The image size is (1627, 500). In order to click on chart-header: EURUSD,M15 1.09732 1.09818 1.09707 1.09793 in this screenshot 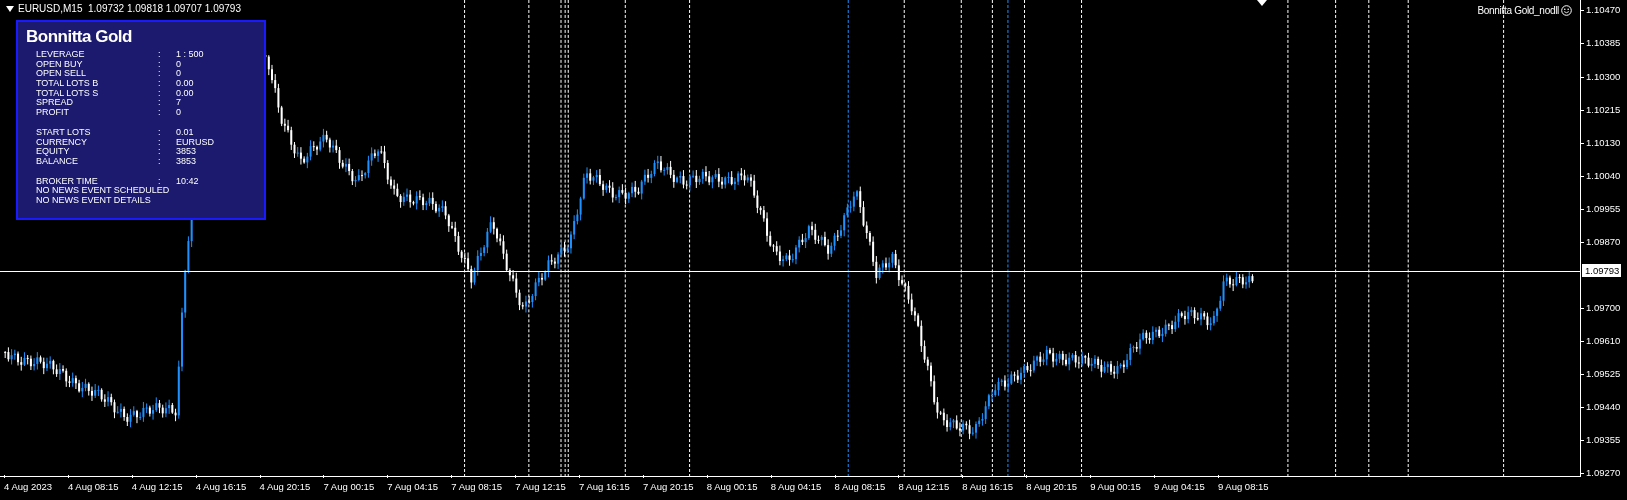, I will do `click(129, 8)`.